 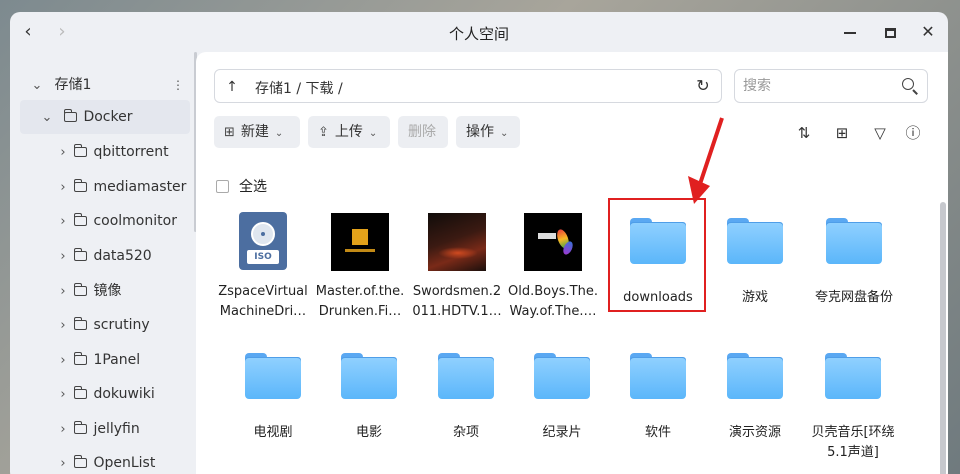 What do you see at coordinates (468, 86) in the screenshot?
I see `path-bar: ↑ 存储1 / 下载 / ↻` at bounding box center [468, 86].